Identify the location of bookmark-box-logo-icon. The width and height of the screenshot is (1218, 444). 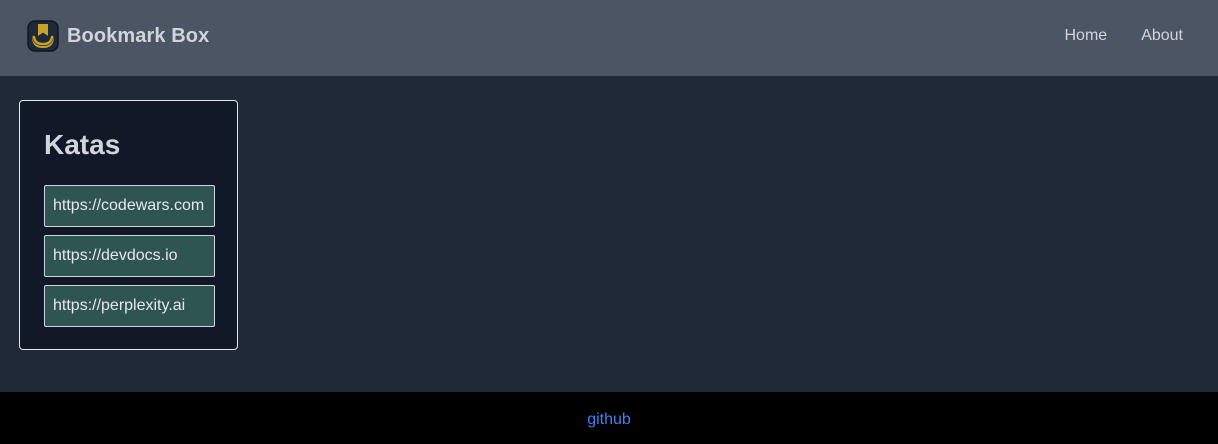
(43, 36).